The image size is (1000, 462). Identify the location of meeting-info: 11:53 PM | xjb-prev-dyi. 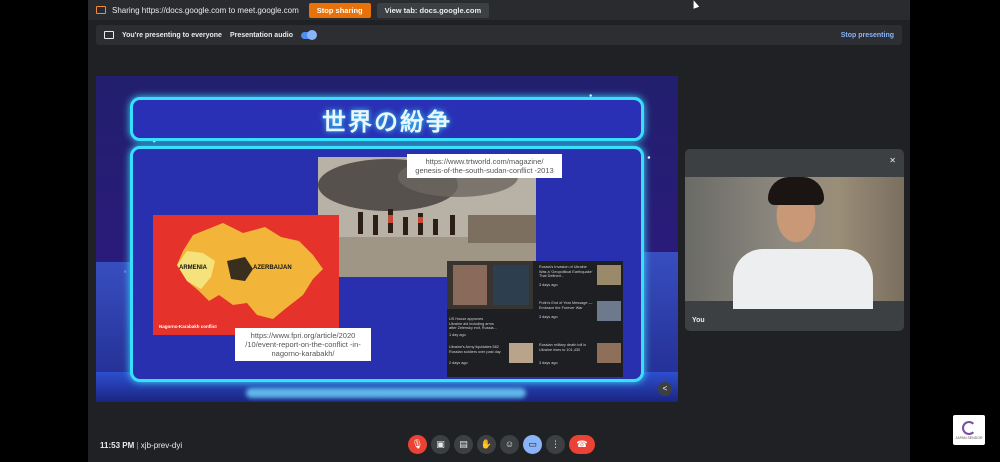
(141, 445).